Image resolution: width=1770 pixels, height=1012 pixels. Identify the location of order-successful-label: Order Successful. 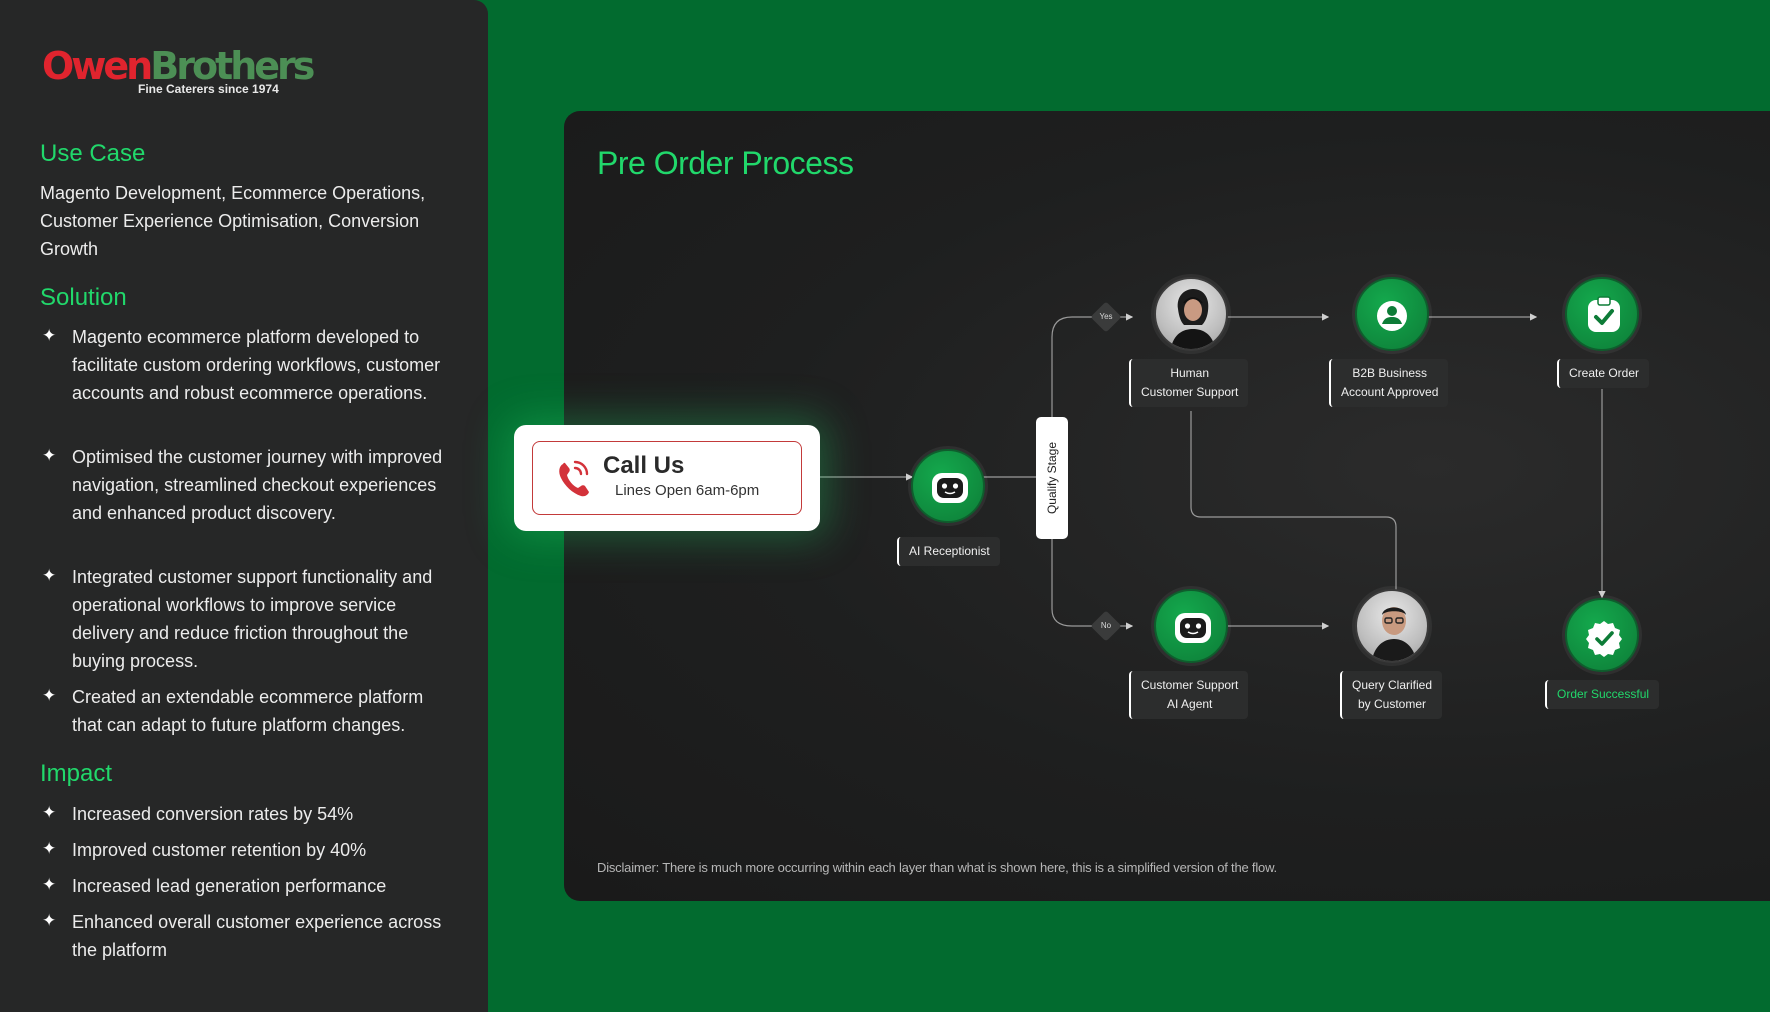
(1602, 694).